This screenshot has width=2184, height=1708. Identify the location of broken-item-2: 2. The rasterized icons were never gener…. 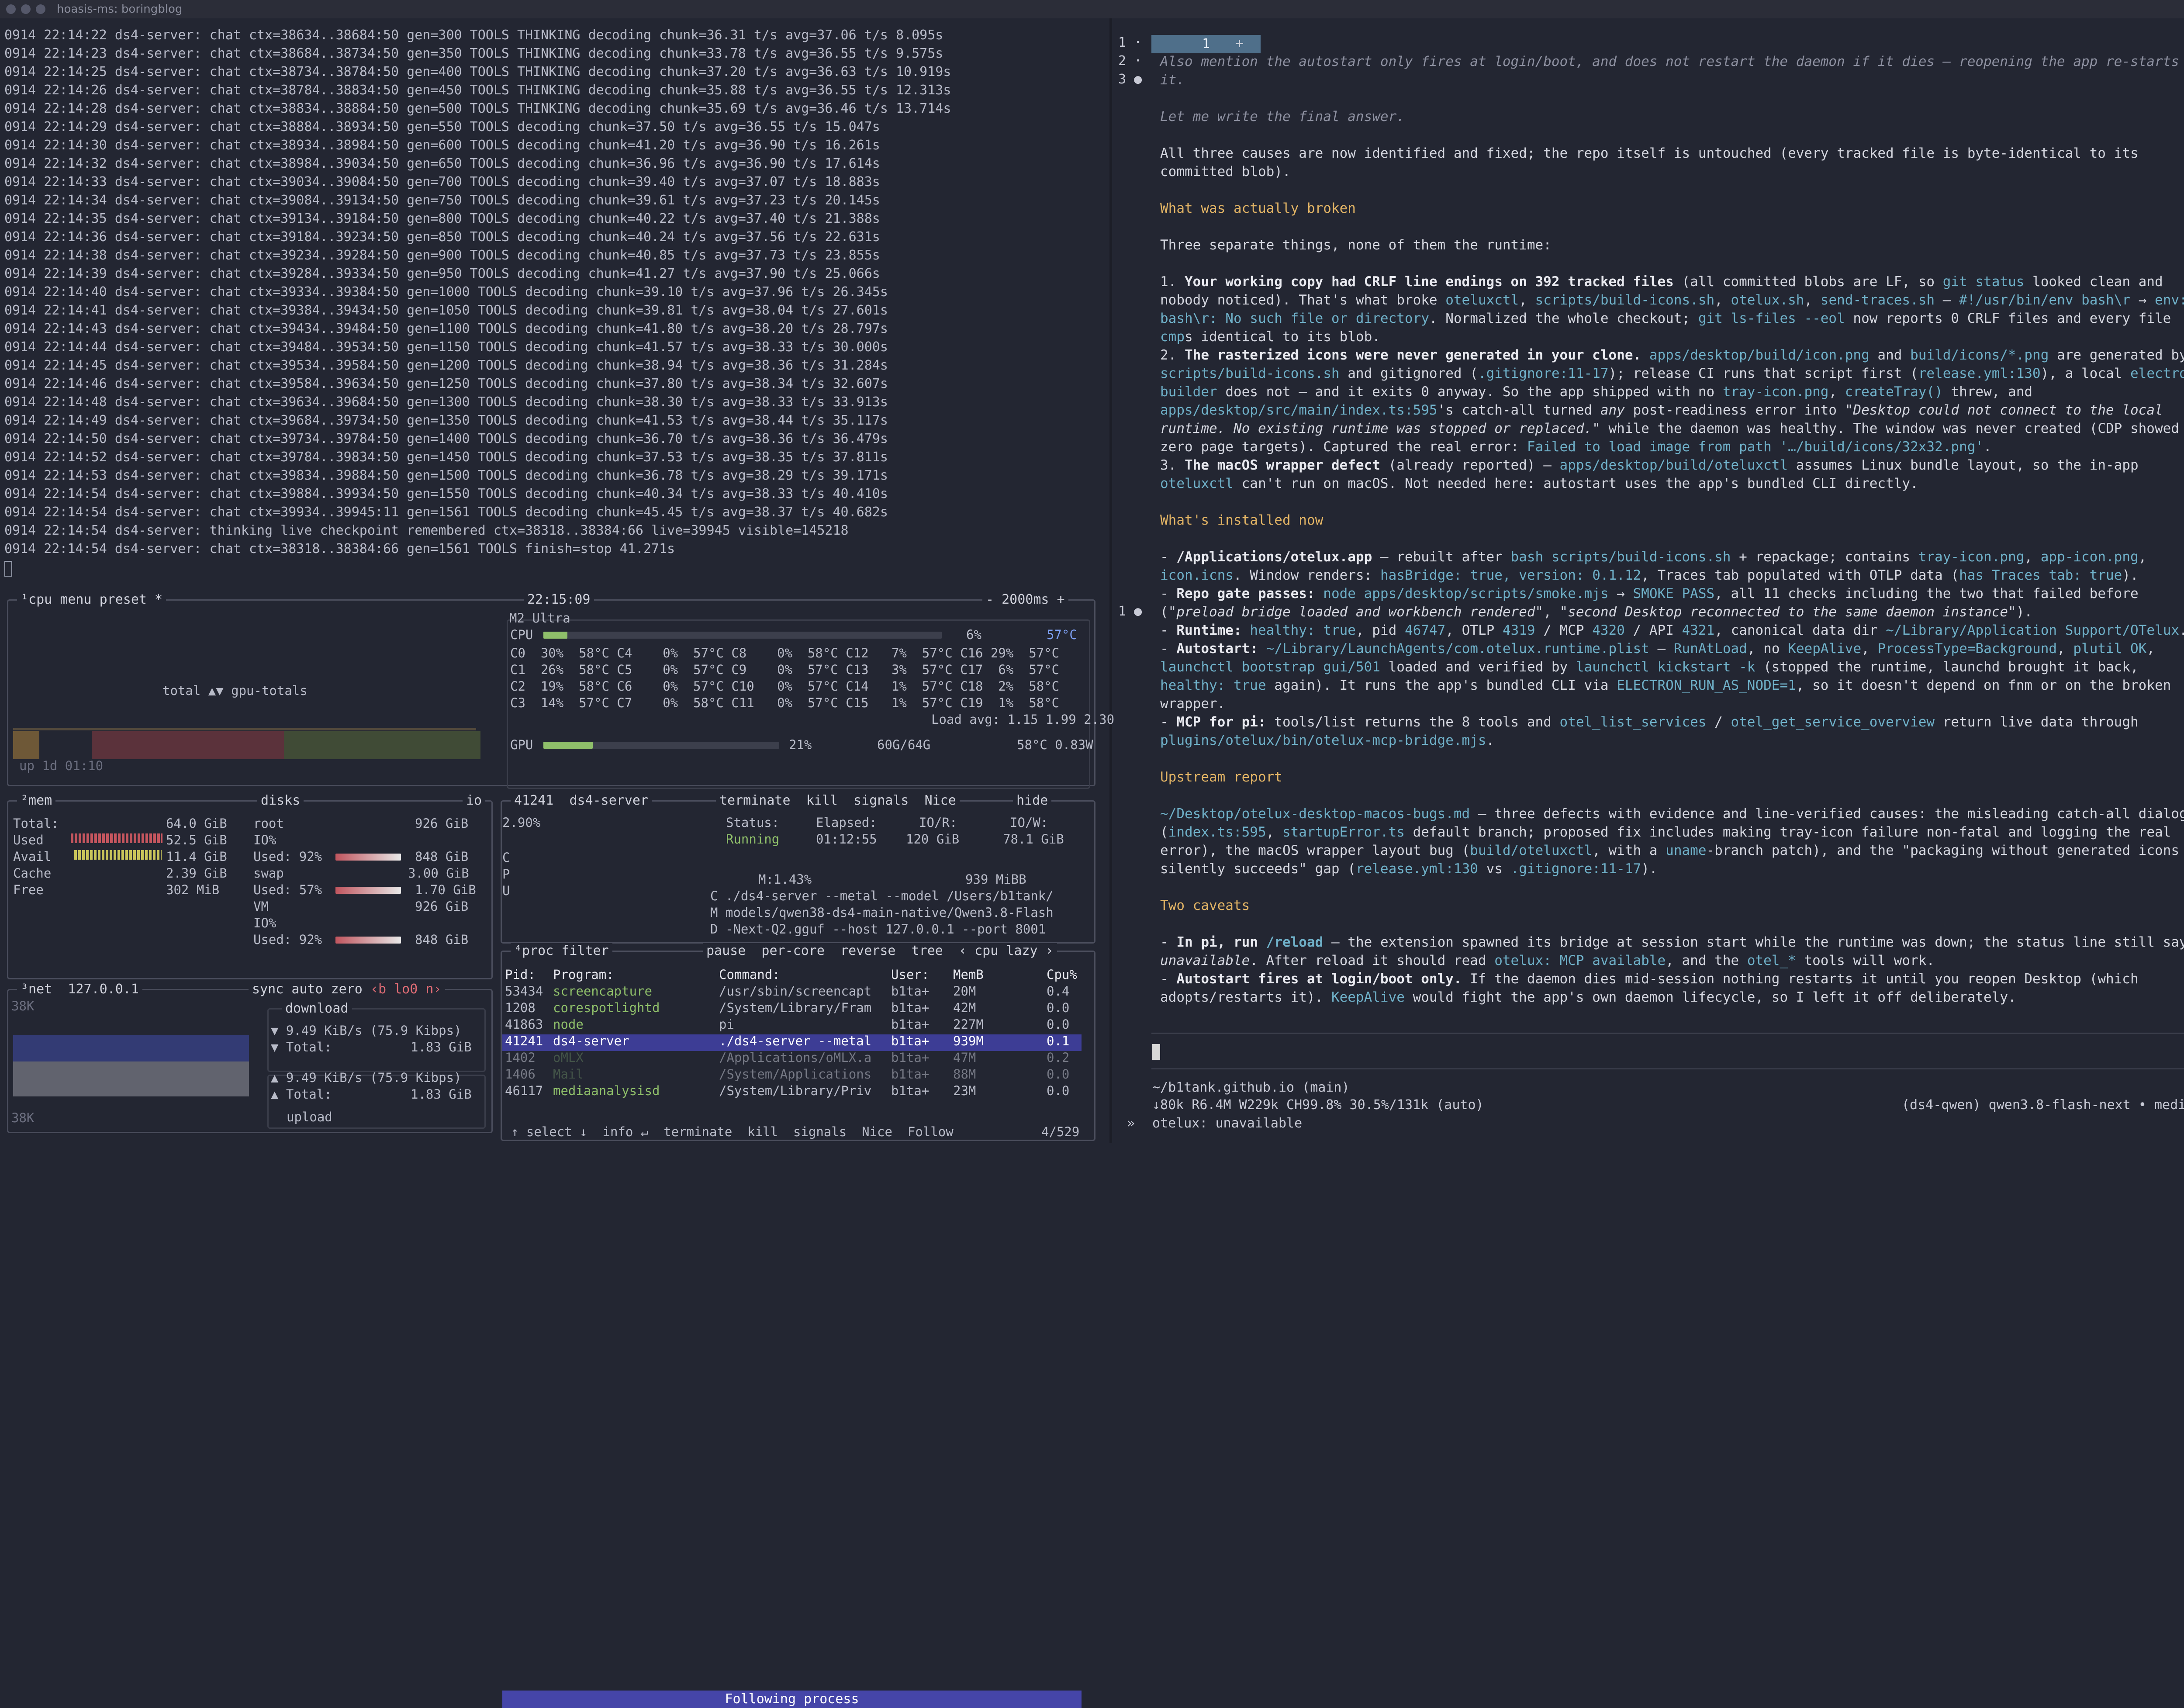
(1672, 401).